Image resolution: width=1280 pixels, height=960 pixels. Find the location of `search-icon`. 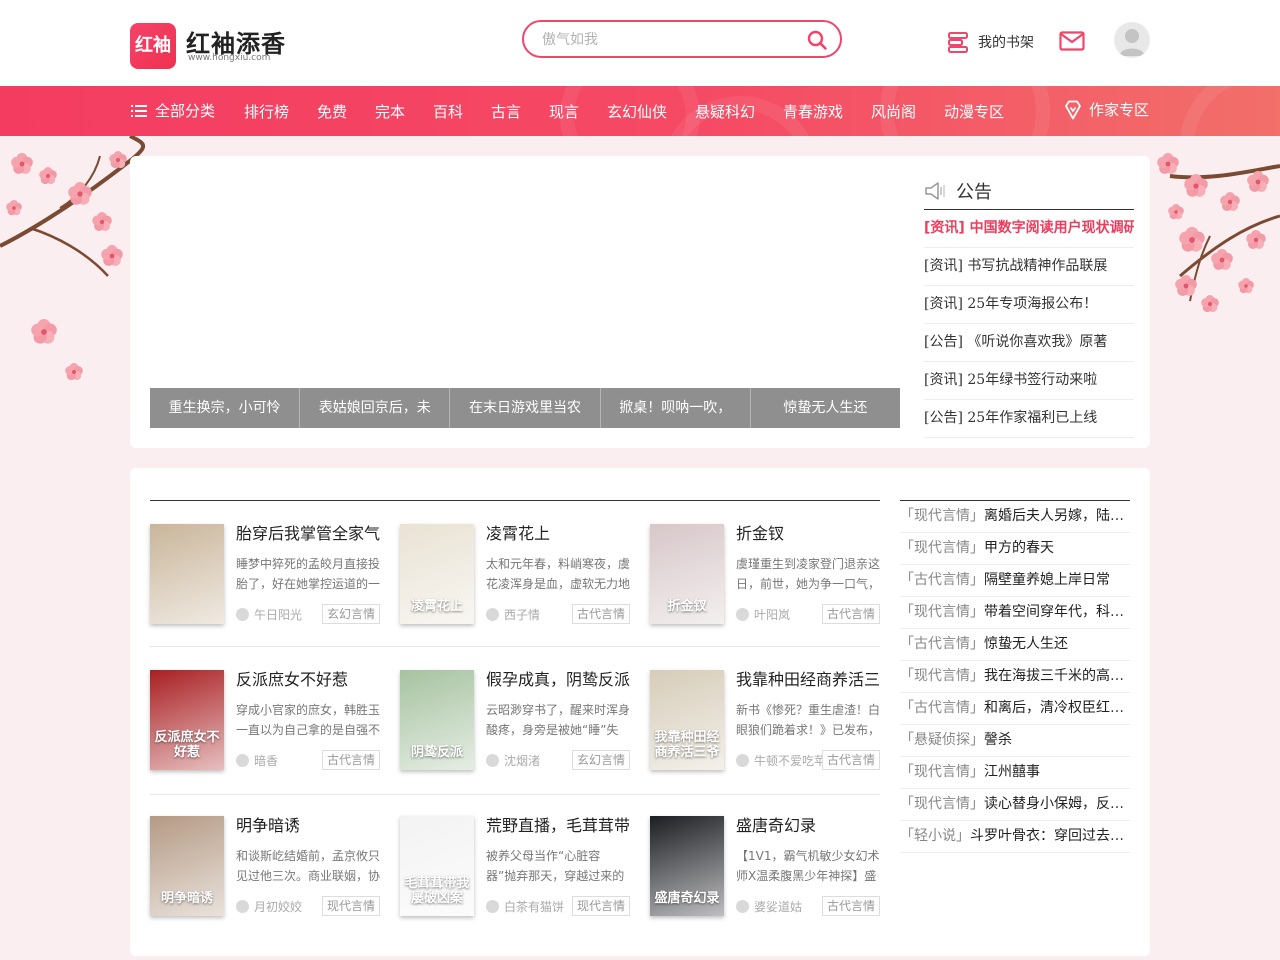

search-icon is located at coordinates (817, 40).